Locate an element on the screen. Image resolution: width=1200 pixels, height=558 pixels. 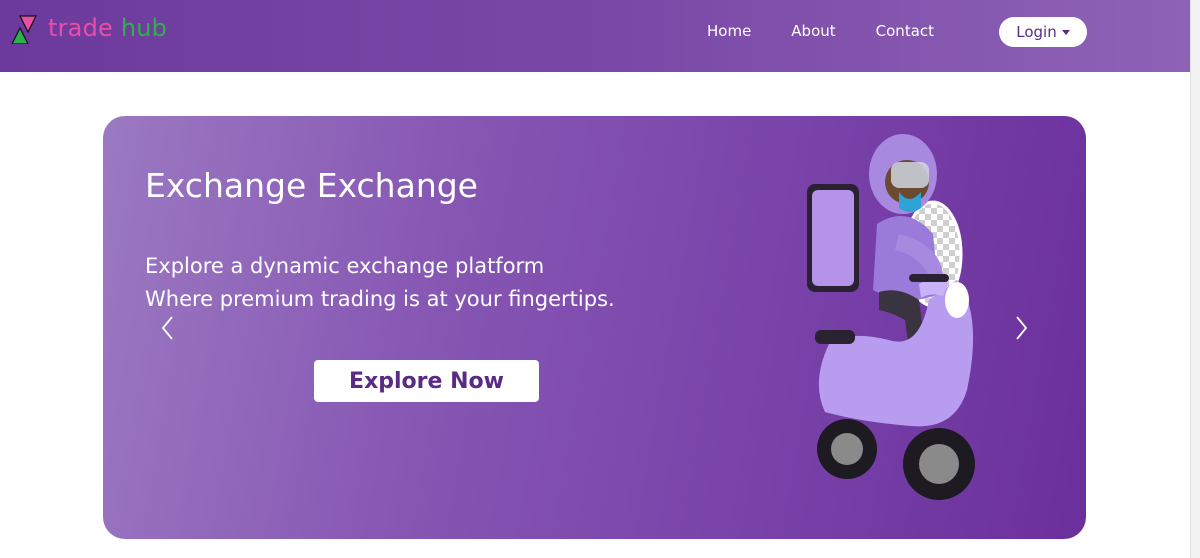
top-navbar: trade hub Home About Contact Login is located at coordinates (595, 36).